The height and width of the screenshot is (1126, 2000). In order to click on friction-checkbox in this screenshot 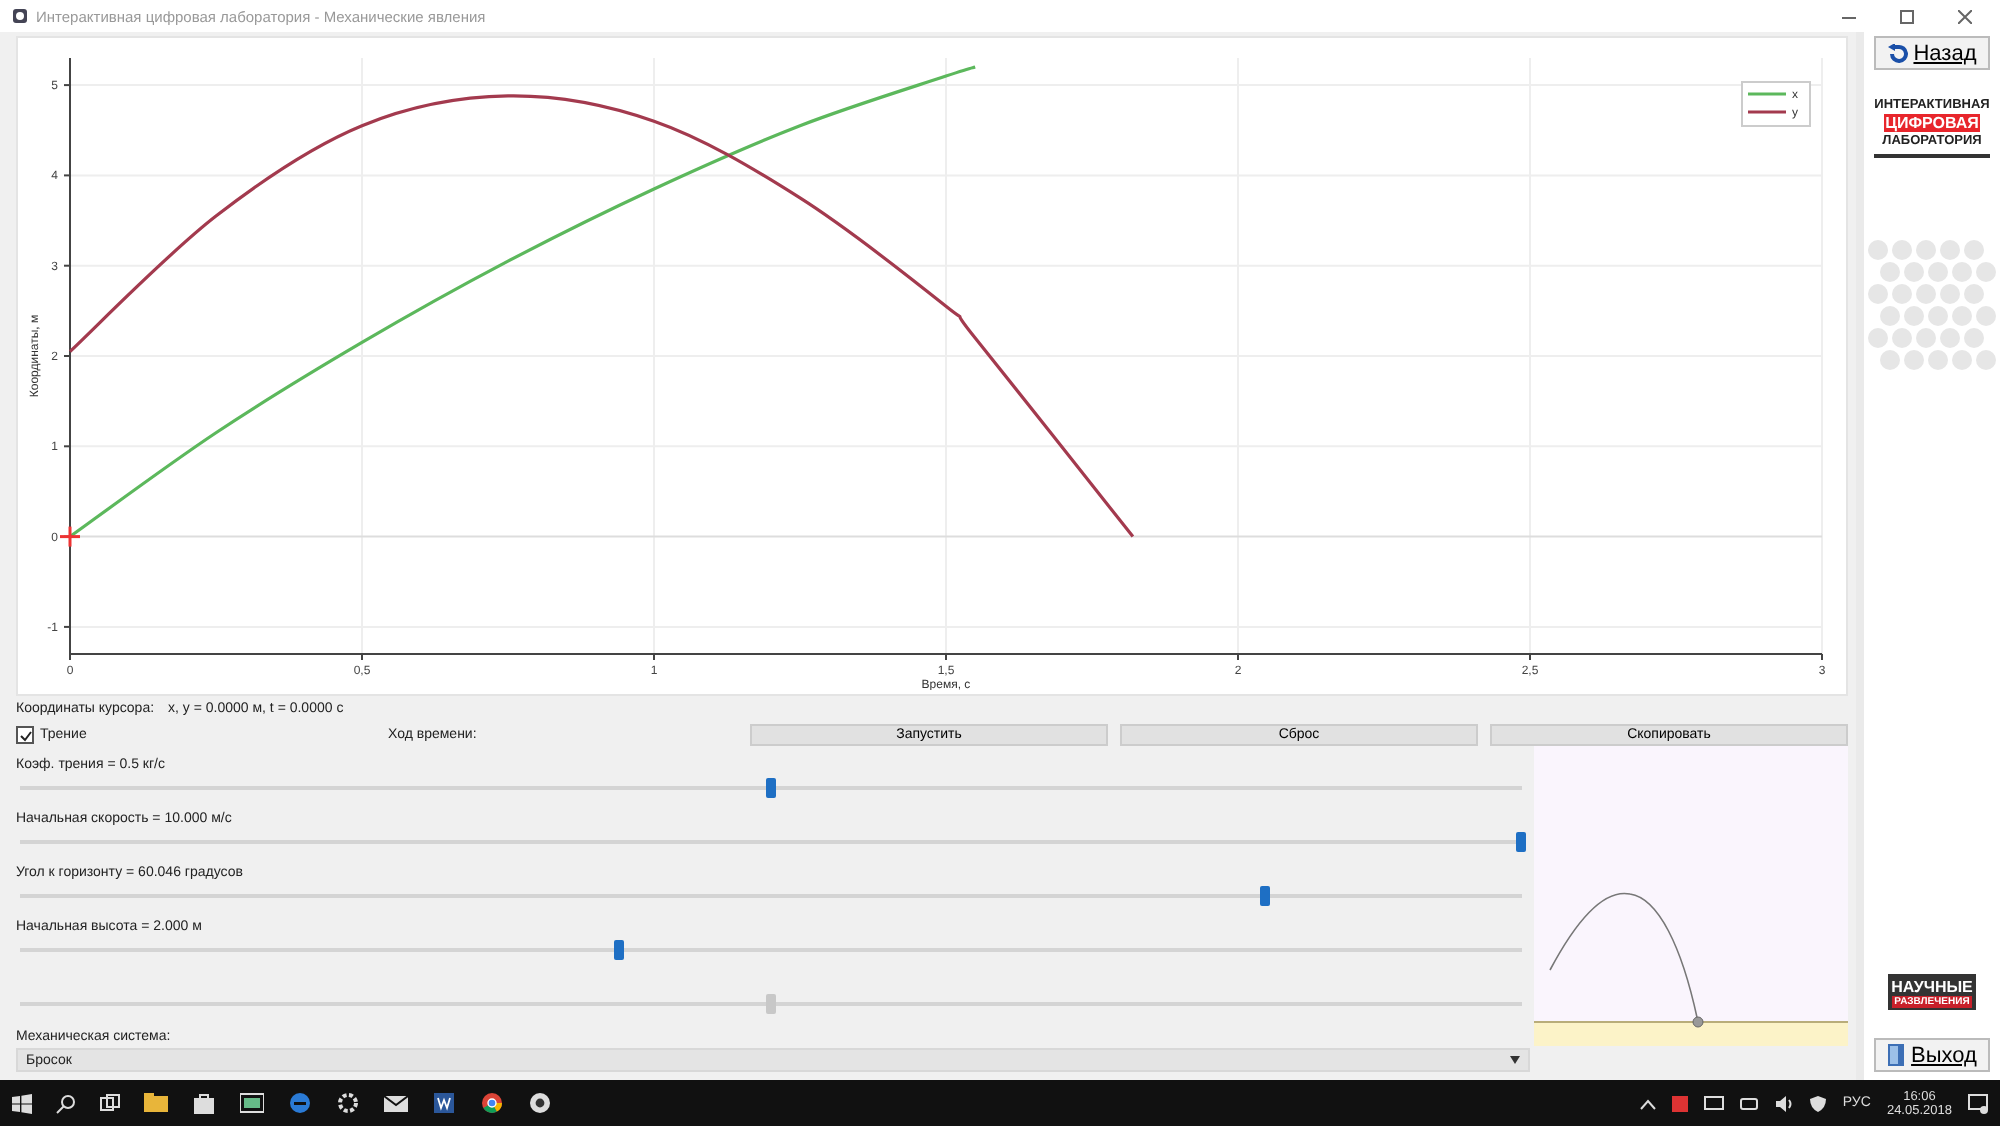, I will do `click(25, 735)`.